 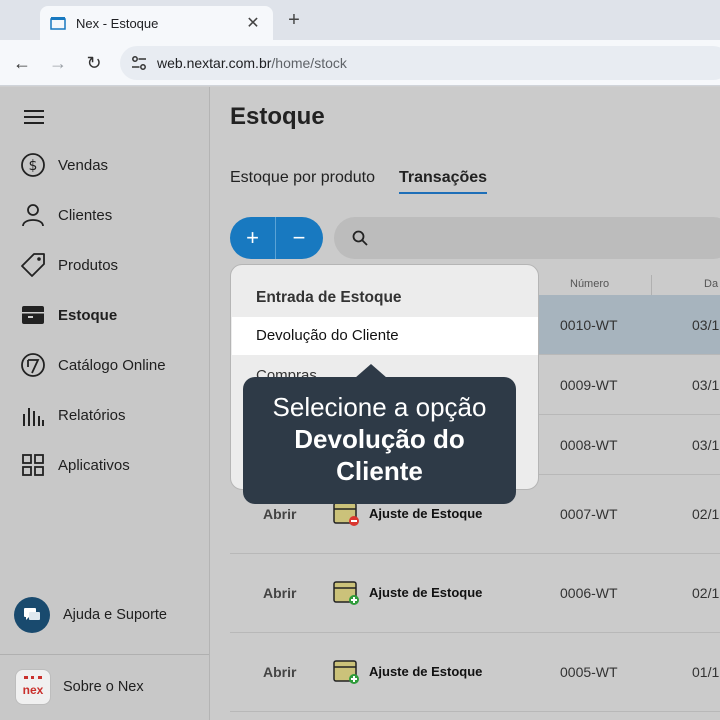 What do you see at coordinates (115, 615) in the screenshot?
I see `help-label: Ajuda e Suporte` at bounding box center [115, 615].